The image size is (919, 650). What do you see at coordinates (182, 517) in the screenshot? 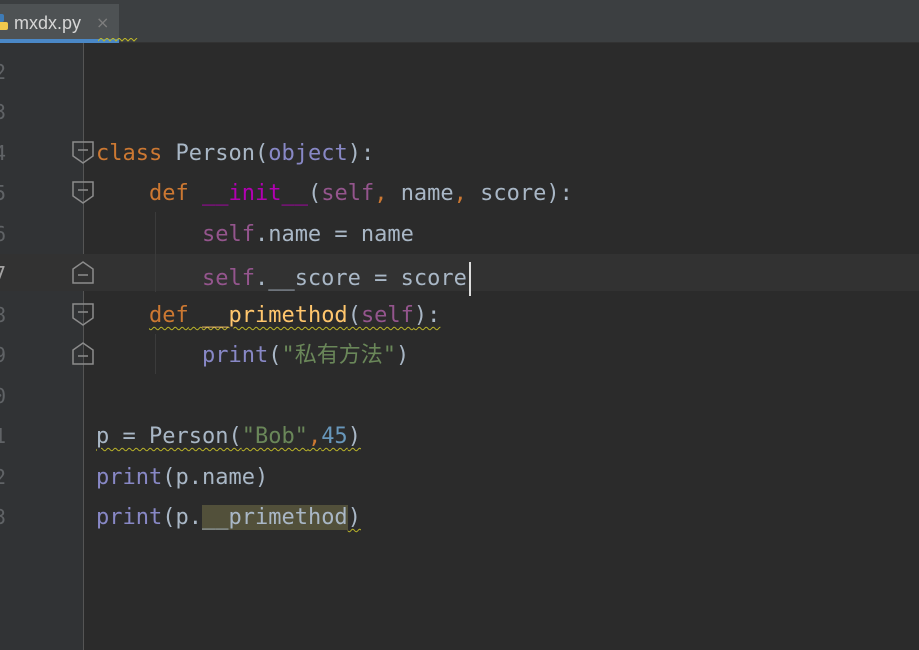
I see `code-text: (p.` at bounding box center [182, 517].